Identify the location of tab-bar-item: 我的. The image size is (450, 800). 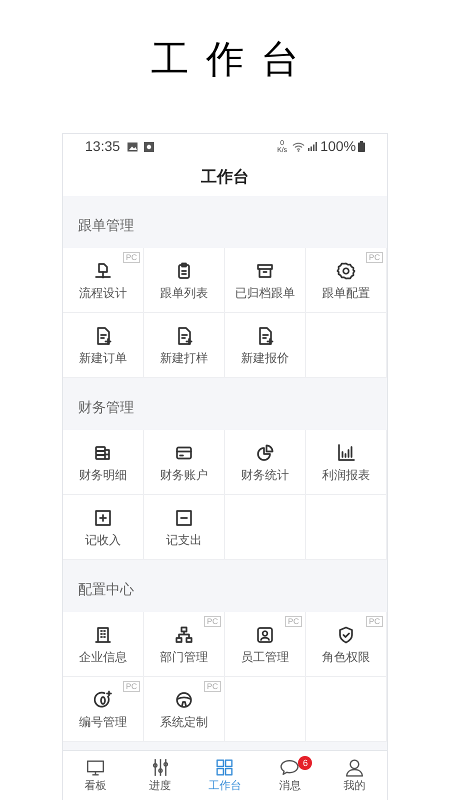
(354, 774).